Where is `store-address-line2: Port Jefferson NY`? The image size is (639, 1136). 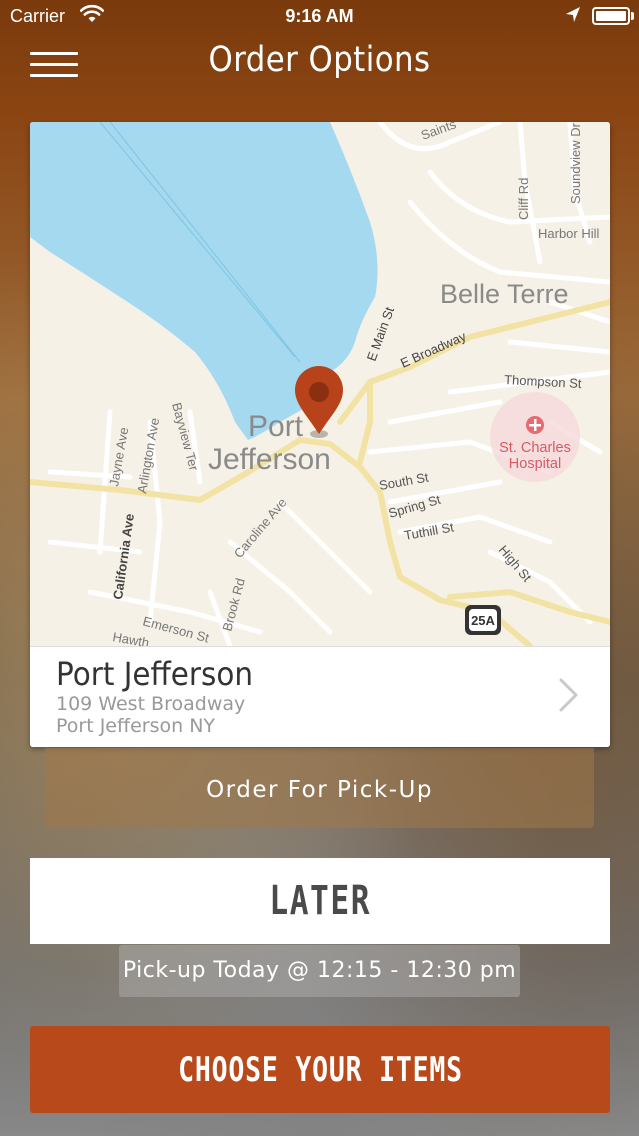
store-address-line2: Port Jefferson NY is located at coordinates (136, 726).